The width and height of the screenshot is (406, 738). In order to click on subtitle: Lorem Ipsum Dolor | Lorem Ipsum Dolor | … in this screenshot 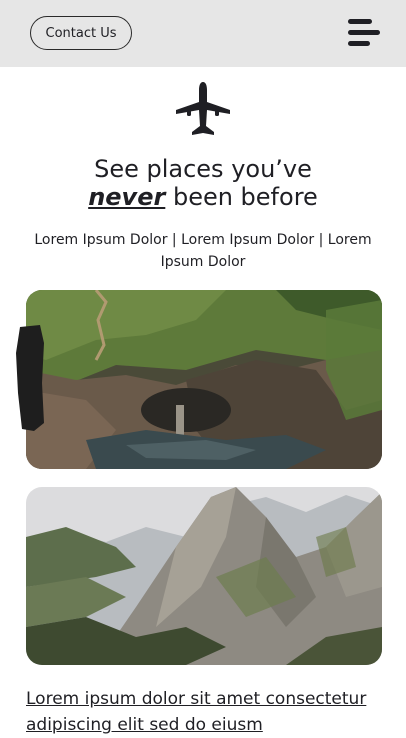, I will do `click(203, 251)`.